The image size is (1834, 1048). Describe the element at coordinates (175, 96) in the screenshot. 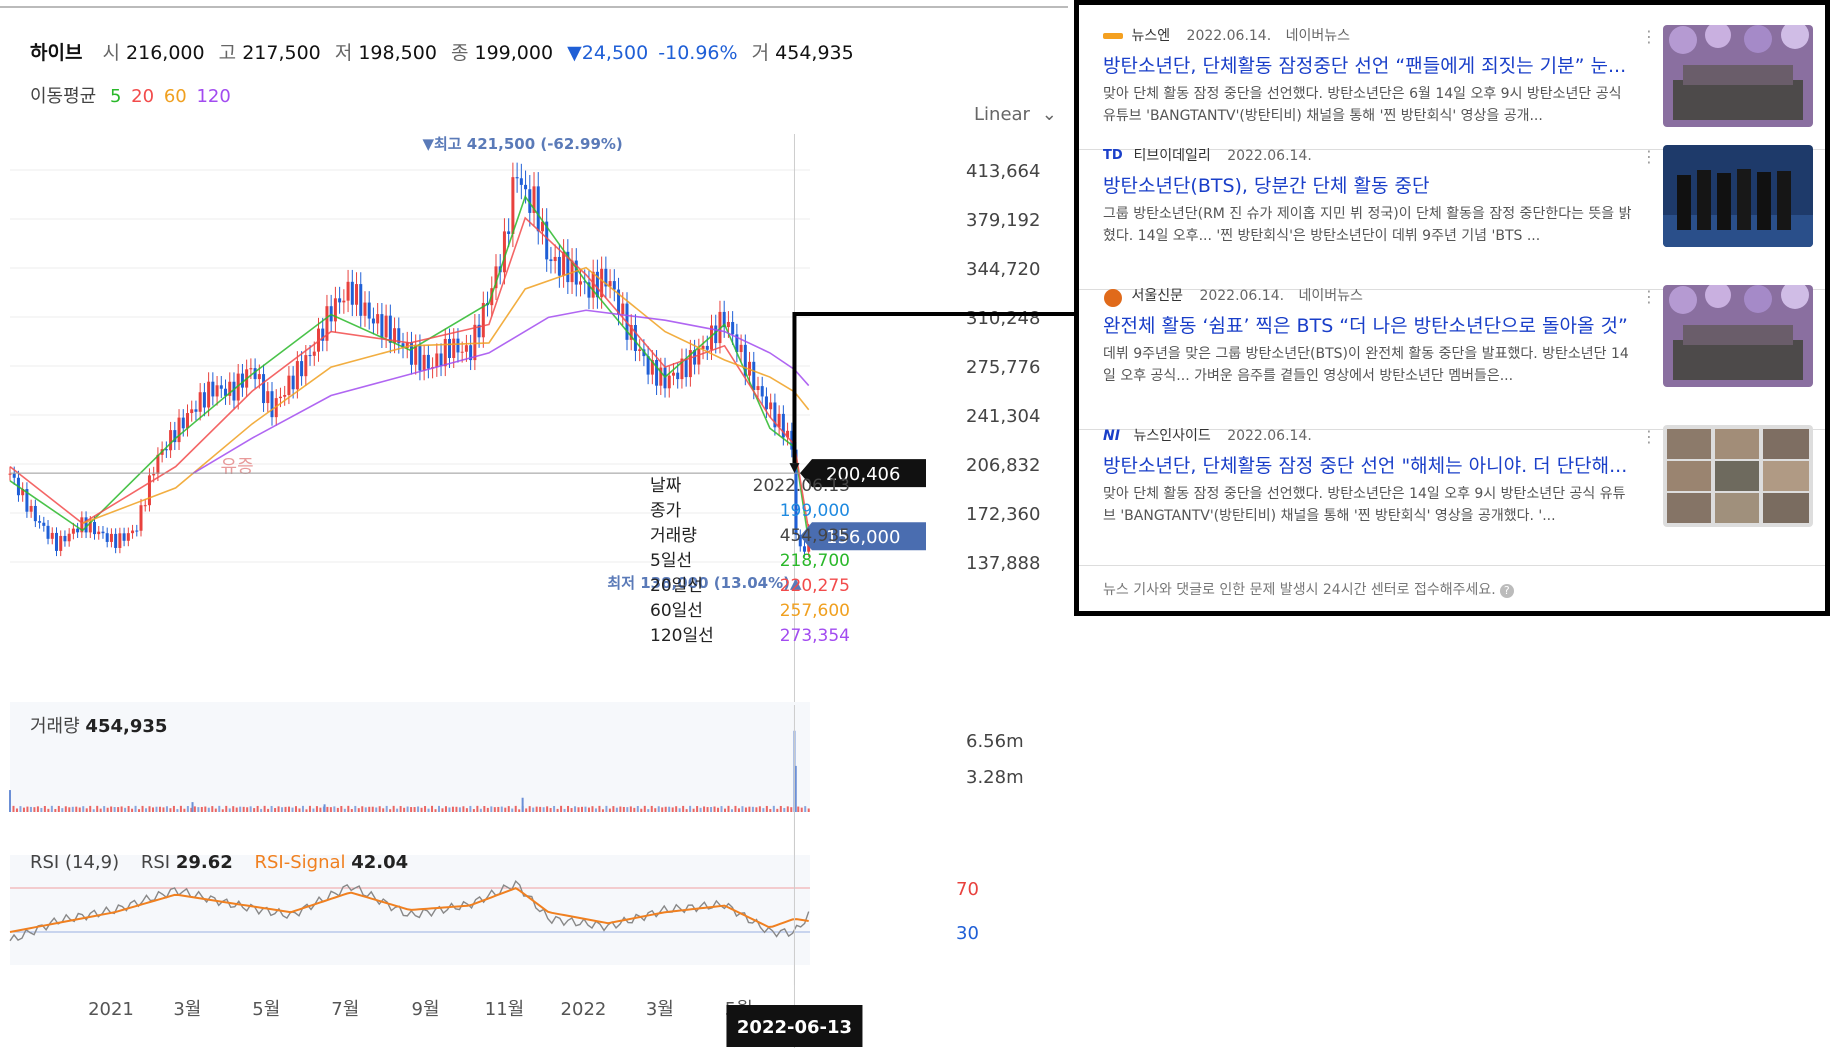

I see `ma-legend-60: 60` at that location.